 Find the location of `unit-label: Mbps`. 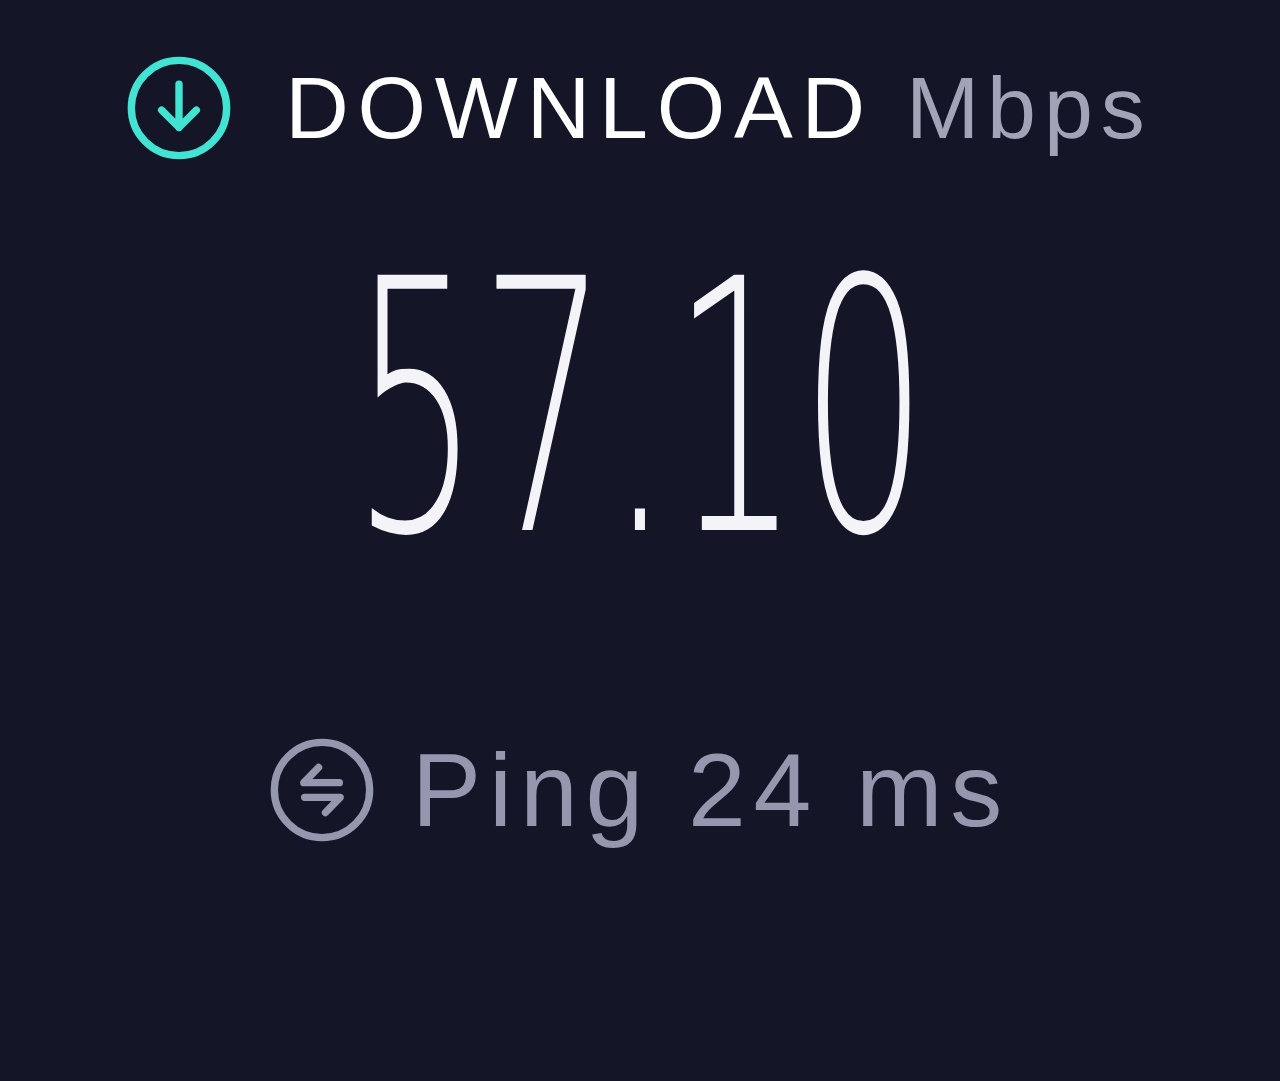

unit-label: Mbps is located at coordinates (1029, 108).